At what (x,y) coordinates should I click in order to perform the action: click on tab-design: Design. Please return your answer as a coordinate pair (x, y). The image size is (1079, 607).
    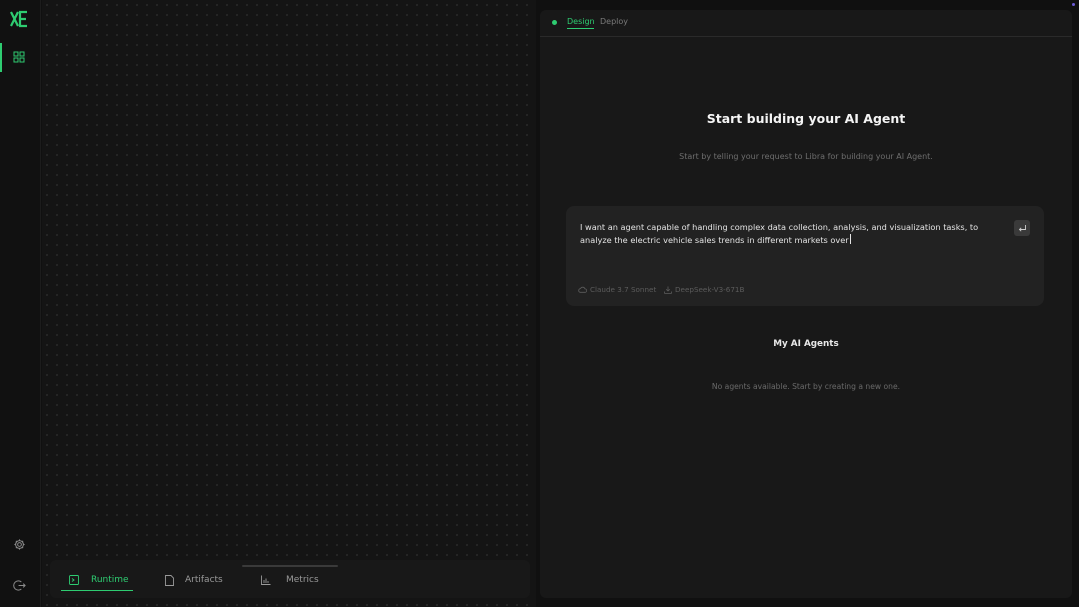
    Looking at the image, I should click on (581, 22).